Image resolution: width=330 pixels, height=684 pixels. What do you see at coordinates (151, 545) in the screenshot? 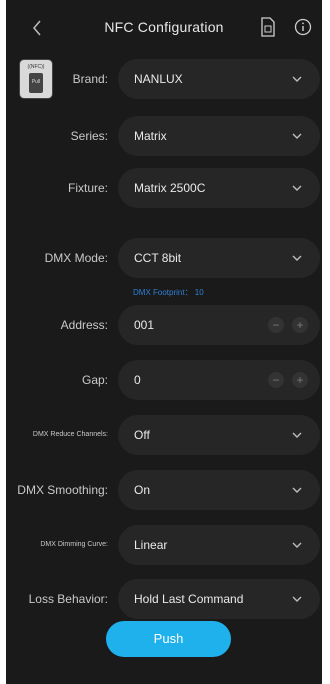
I see `dimming-curve-value: Linear` at bounding box center [151, 545].